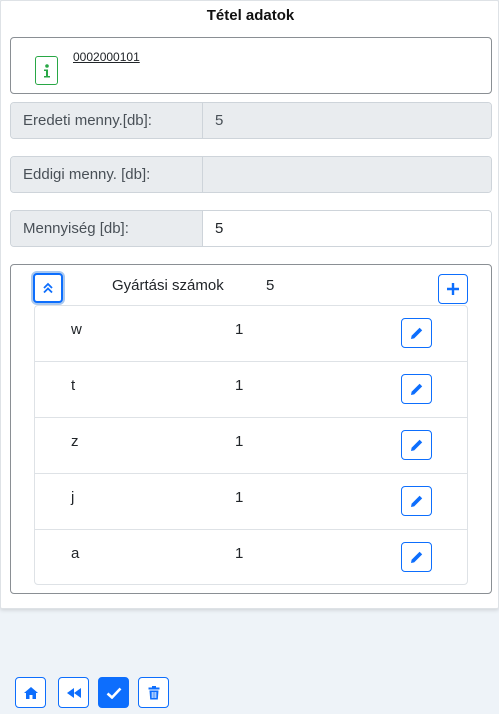  Describe the element at coordinates (251, 65) in the screenshot. I see `item-info-box: 0002000101` at that location.